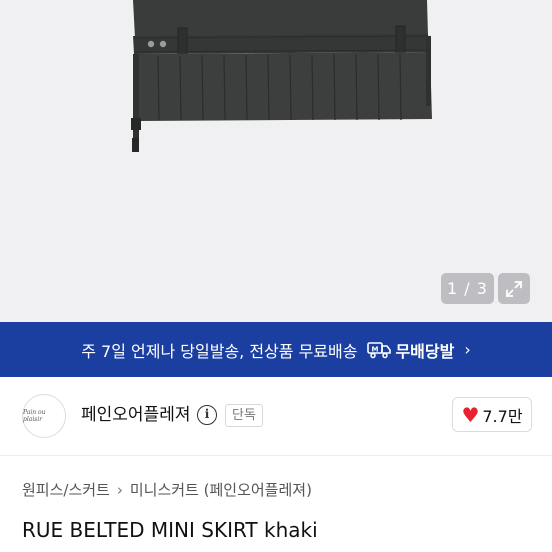 The width and height of the screenshot is (552, 552). I want to click on chevron-right-icon: ›, so click(467, 349).